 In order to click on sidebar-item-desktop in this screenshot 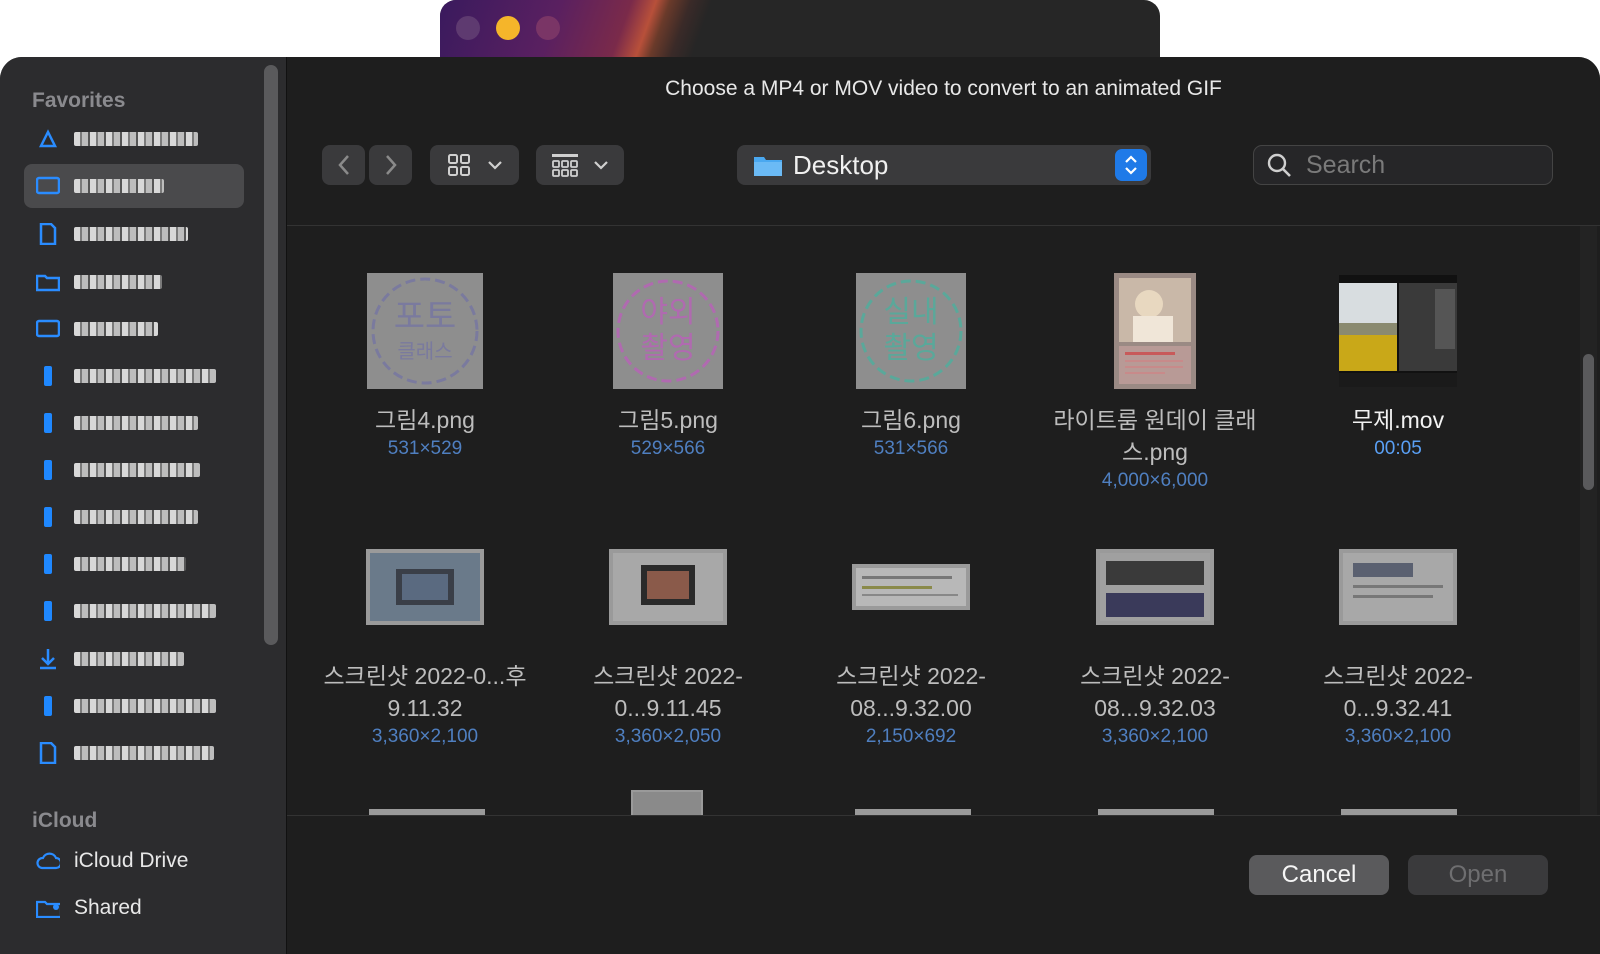, I will do `click(134, 186)`.